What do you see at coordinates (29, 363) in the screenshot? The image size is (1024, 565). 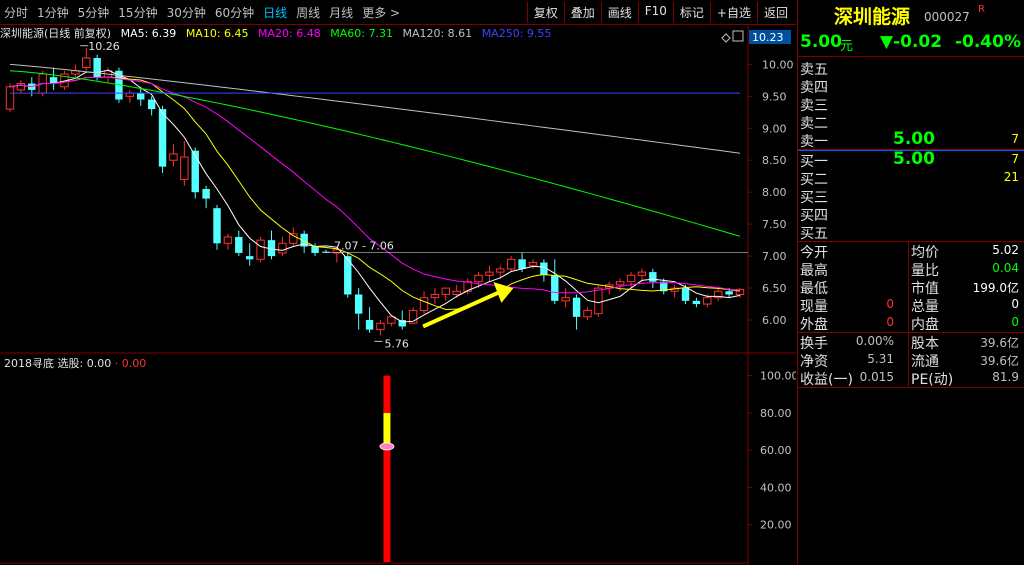 I see `sub-indicator-name: 2018寻底` at bounding box center [29, 363].